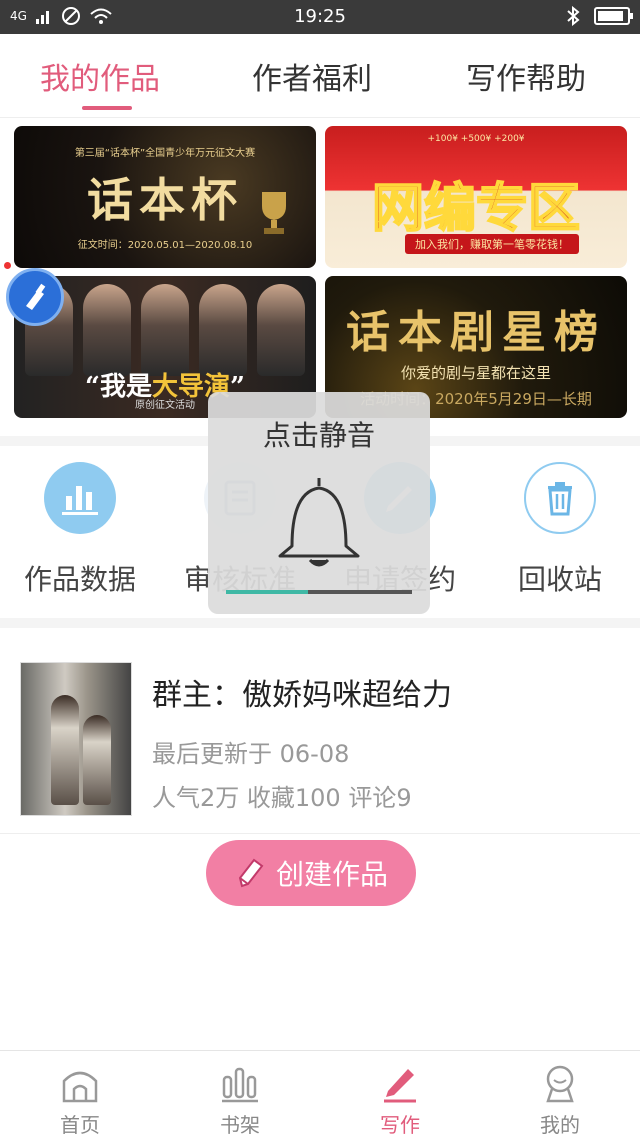  Describe the element at coordinates (320, 623) in the screenshot. I see `section-divider` at that location.